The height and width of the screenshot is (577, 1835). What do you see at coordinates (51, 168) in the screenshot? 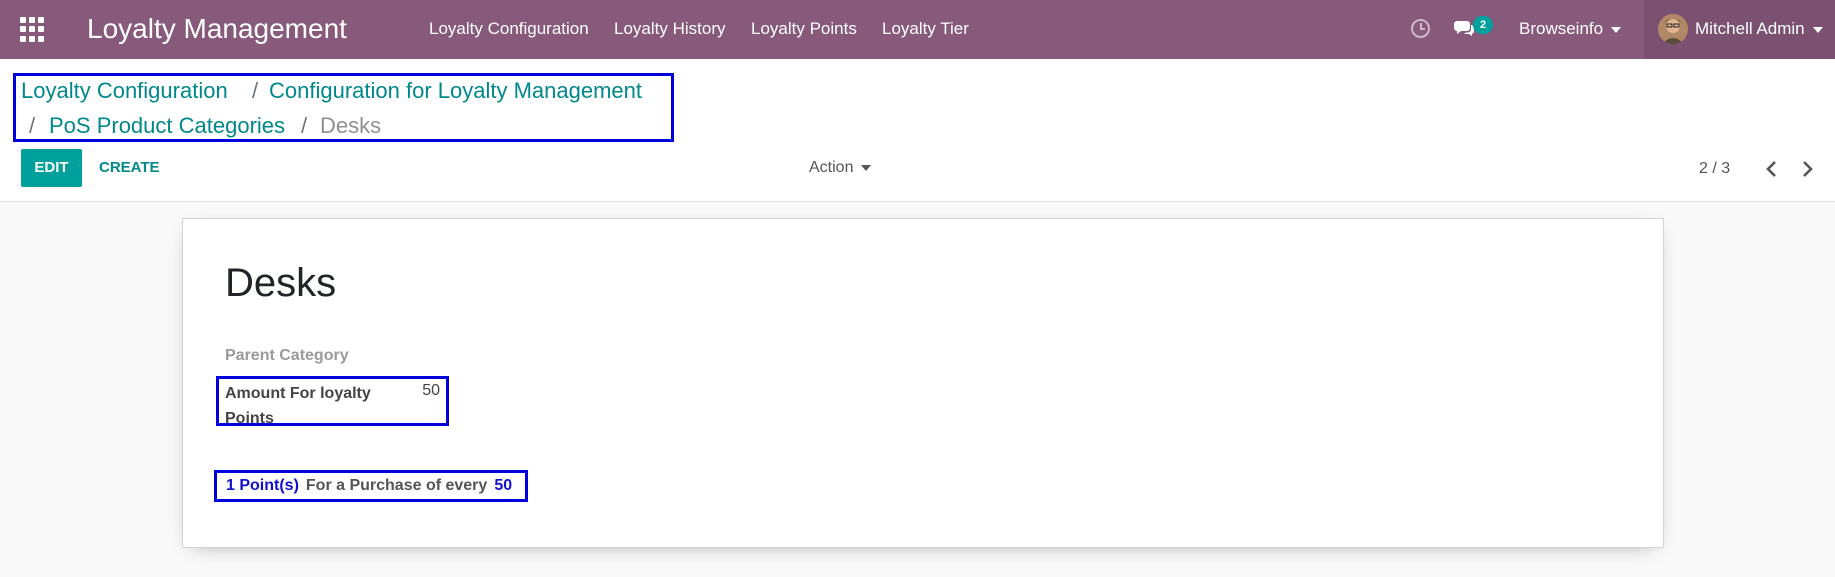
I see `edit-button: EDIT` at bounding box center [51, 168].